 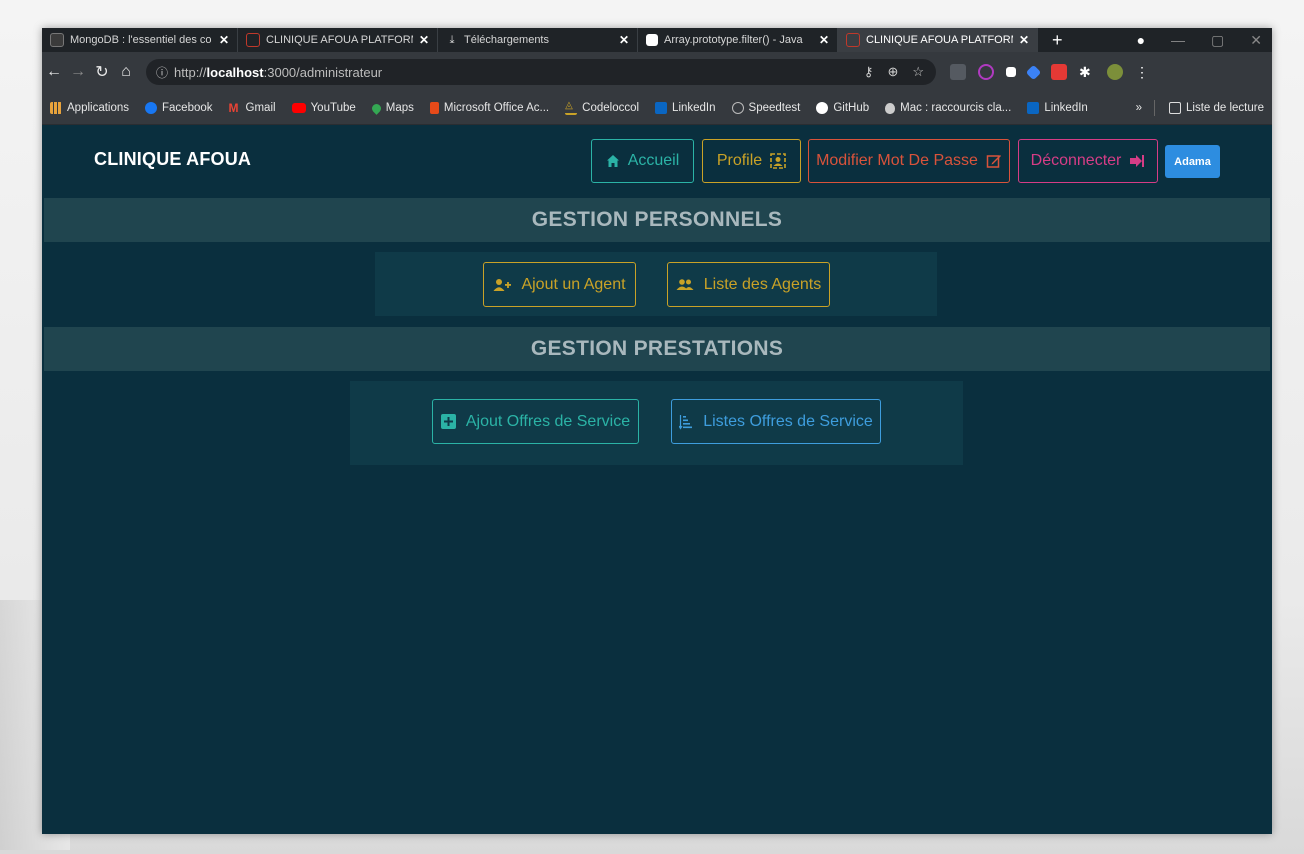 I want to click on bookmark-speedtest: Speedtest, so click(x=766, y=108).